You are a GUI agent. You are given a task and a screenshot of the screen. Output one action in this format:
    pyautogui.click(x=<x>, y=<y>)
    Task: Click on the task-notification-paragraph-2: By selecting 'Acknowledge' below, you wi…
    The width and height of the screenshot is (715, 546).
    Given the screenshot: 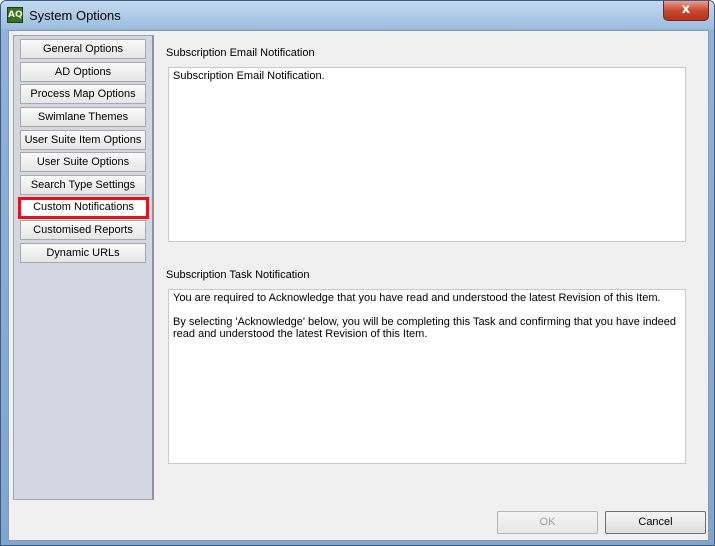 What is the action you would take?
    pyautogui.click(x=424, y=328)
    